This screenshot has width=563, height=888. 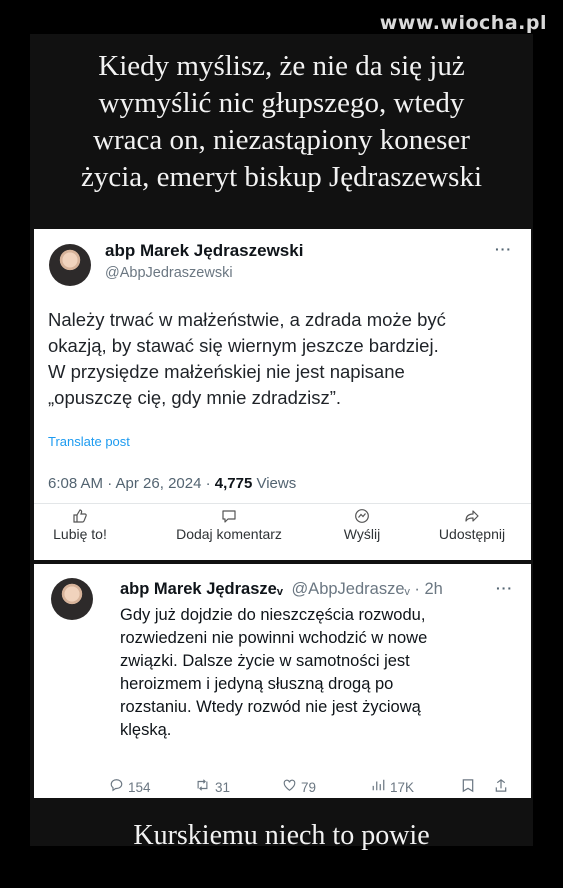 I want to click on comment-label: Dodaj komentarz, so click(x=229, y=534).